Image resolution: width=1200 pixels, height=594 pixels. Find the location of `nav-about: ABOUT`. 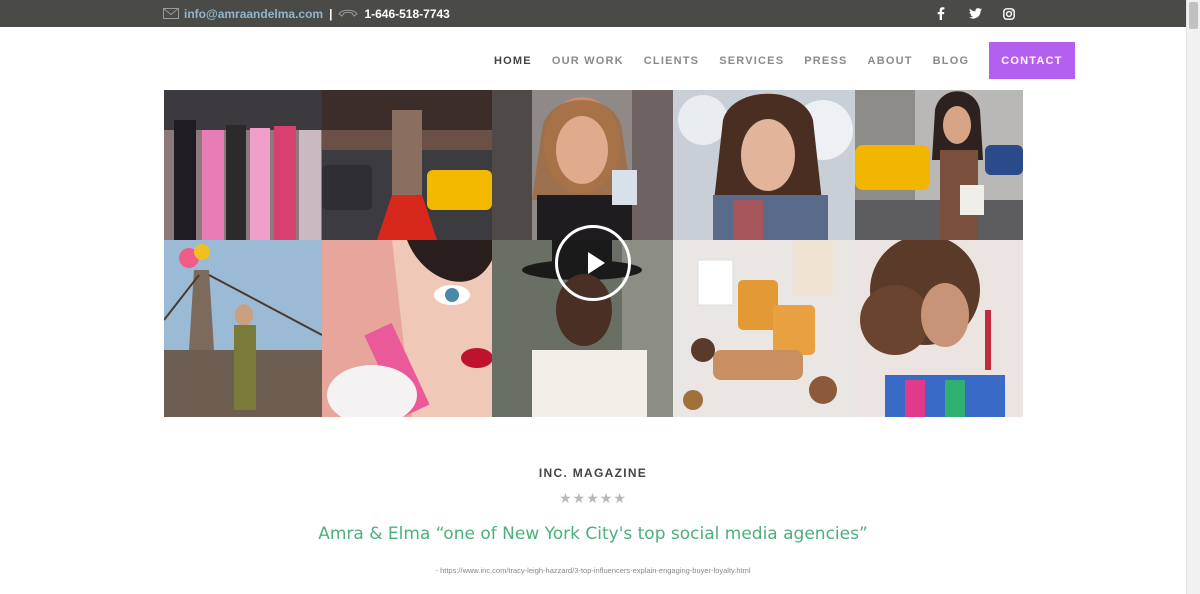

nav-about: ABOUT is located at coordinates (890, 61).